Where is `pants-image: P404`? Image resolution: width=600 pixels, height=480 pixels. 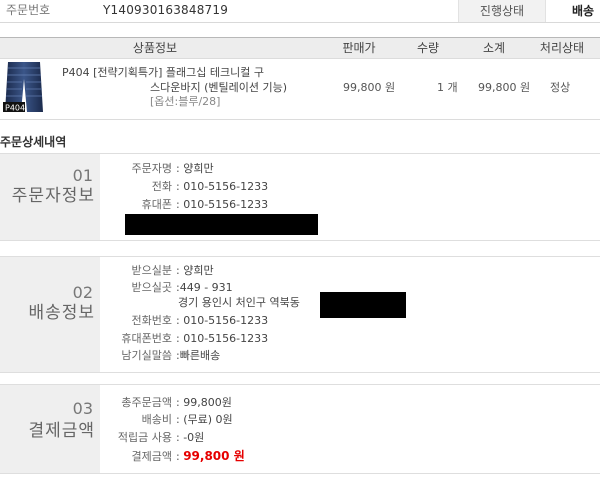
pants-image: P404 is located at coordinates (24, 87).